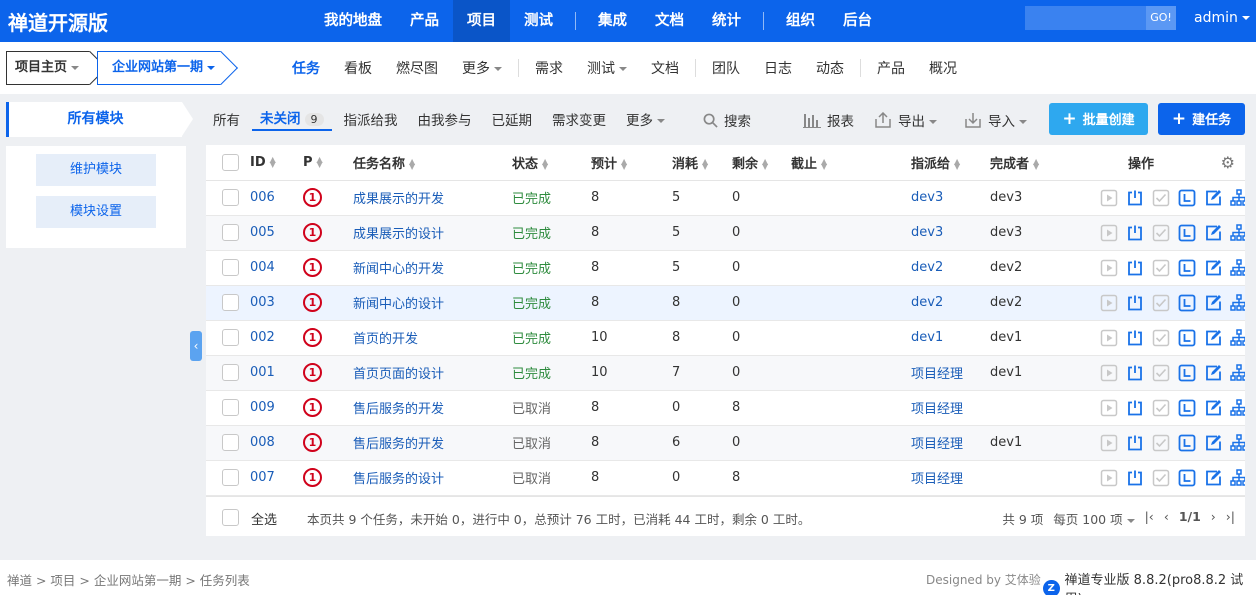  What do you see at coordinates (398, 304) in the screenshot?
I see `task-name-link: 新闻中心的设计` at bounding box center [398, 304].